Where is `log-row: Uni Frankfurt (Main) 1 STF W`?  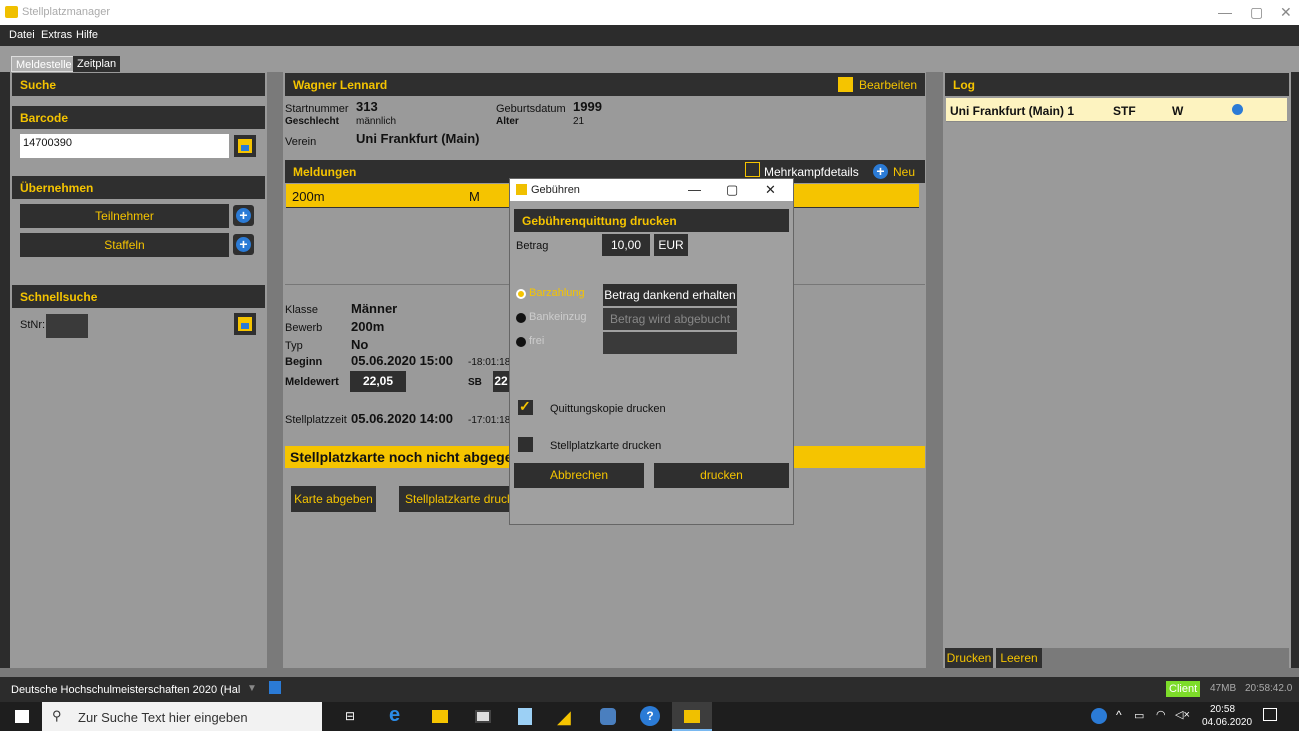
log-row: Uni Frankfurt (Main) 1 STF W is located at coordinates (1116, 110).